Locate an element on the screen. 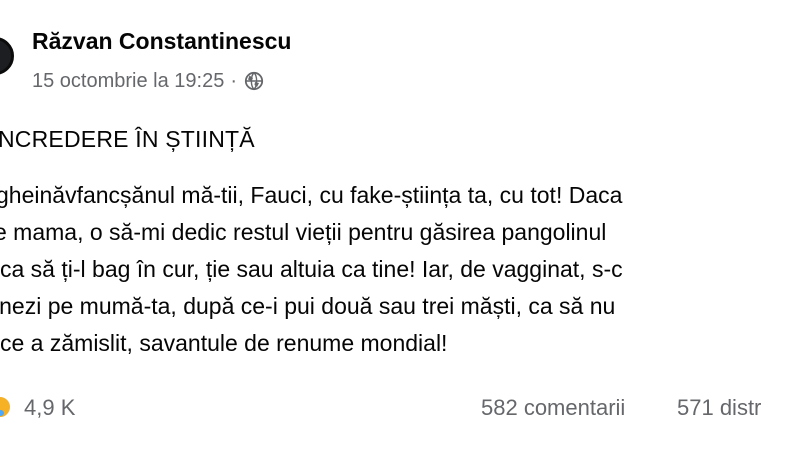  post-footer: 4,9 K 582 comentarii 571 distr is located at coordinates (400, 408).